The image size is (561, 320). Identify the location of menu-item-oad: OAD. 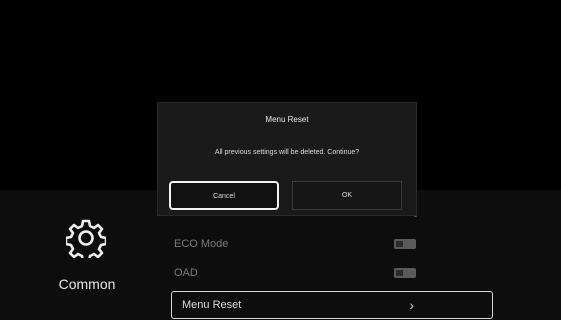
(332, 273).